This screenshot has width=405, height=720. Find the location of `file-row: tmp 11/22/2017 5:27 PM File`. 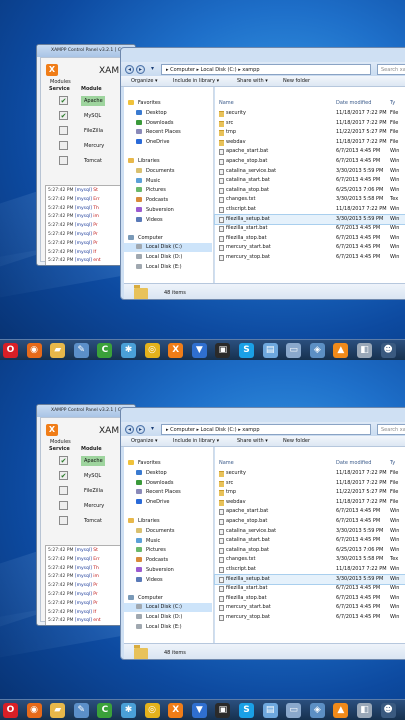

file-row: tmp 11/22/2017 5:27 PM File is located at coordinates (310, 493).